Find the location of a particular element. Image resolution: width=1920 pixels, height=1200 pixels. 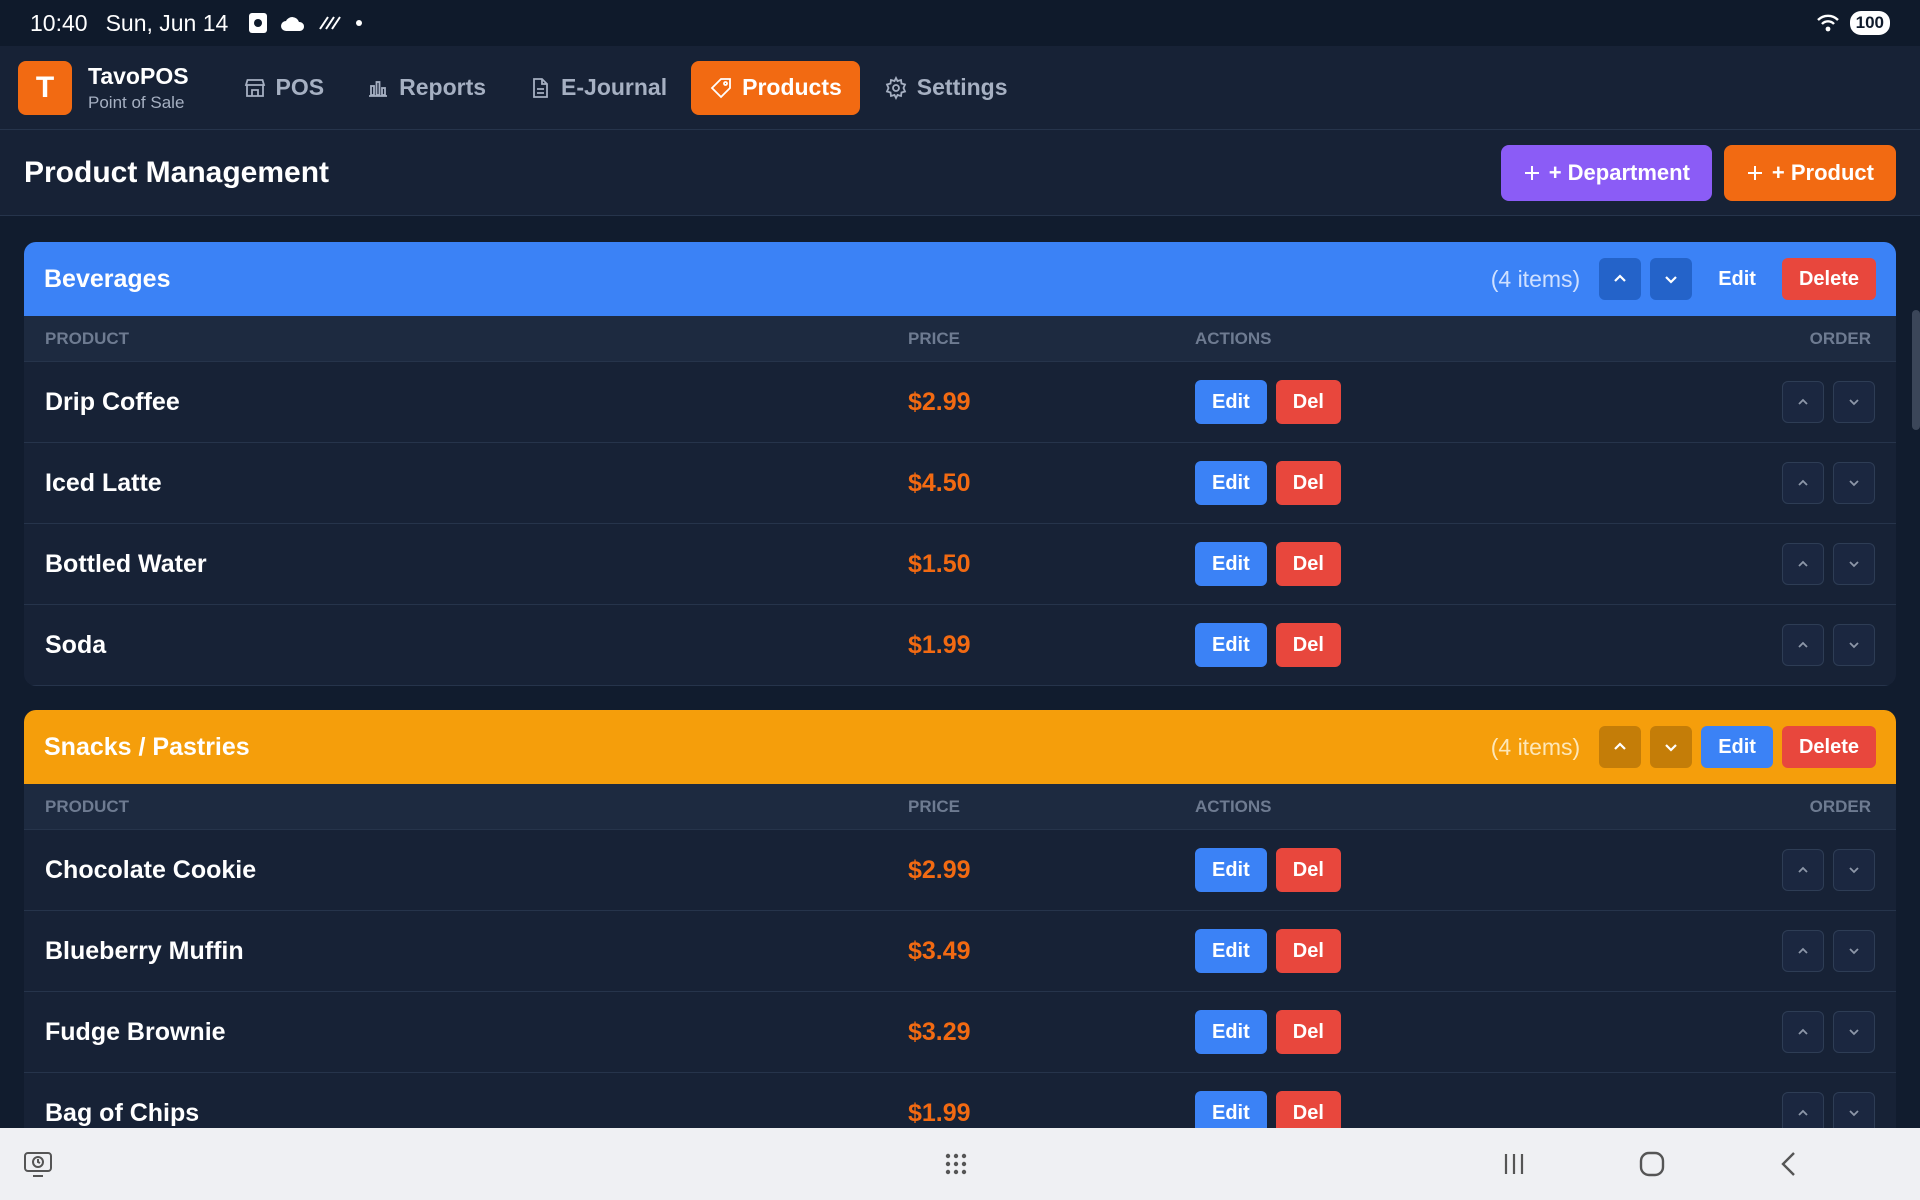

app-drawer-button is located at coordinates (956, 1164).